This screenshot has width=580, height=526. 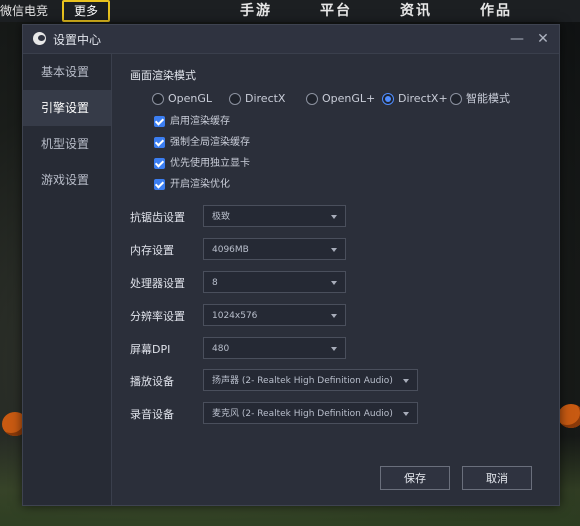 What do you see at coordinates (67, 279) in the screenshot?
I see `settings-sidebar: 基本设置 引擎设置 机型设置 游戏设置` at bounding box center [67, 279].